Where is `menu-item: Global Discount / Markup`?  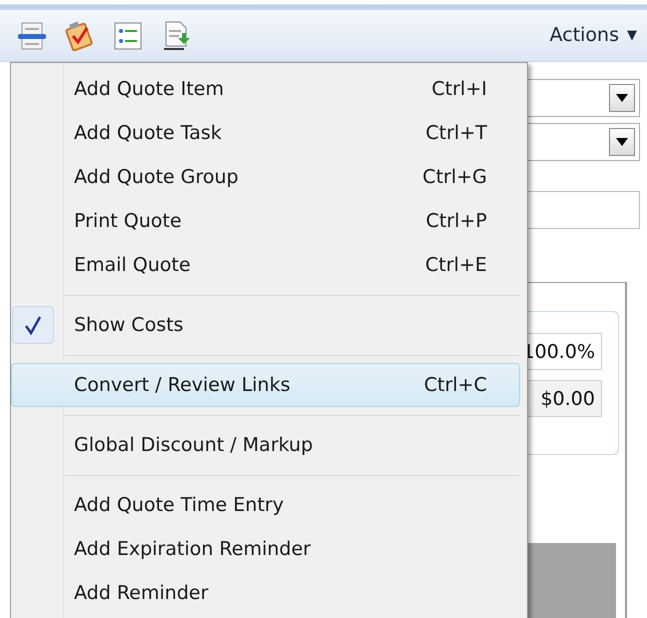 menu-item: Global Discount / Markup is located at coordinates (265, 445).